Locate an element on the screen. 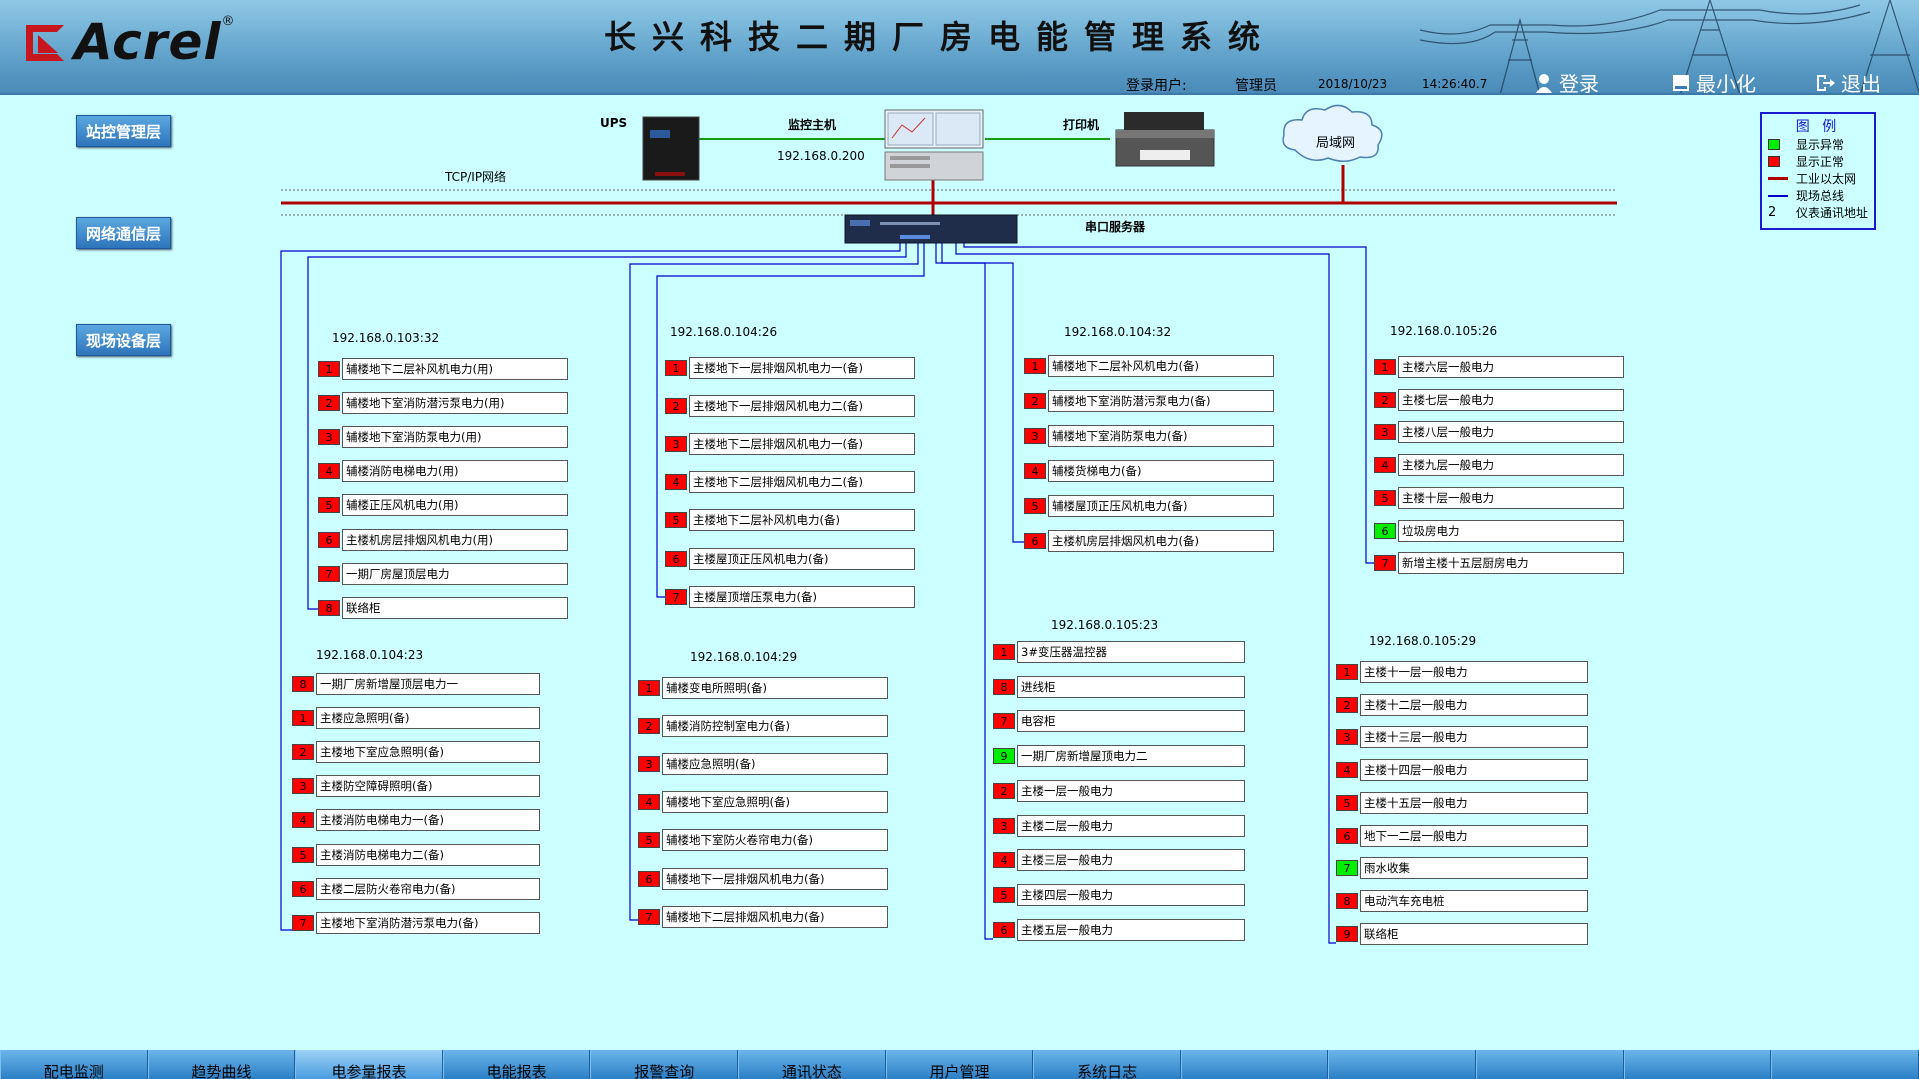 The height and width of the screenshot is (1079, 1919). device-row: 8 联络柜 is located at coordinates (443, 608).